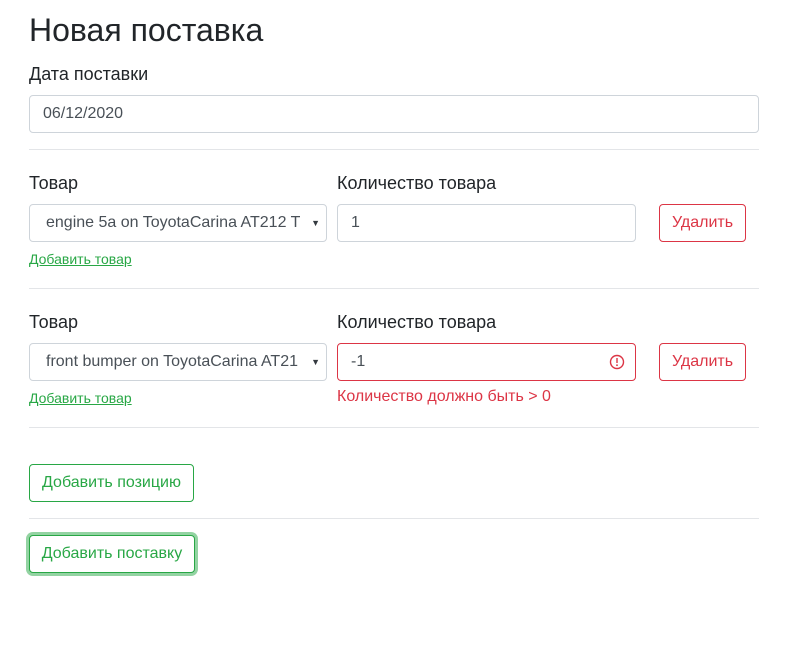 This screenshot has width=795, height=659. What do you see at coordinates (486, 362) in the screenshot?
I see `quantity-input: -1` at bounding box center [486, 362].